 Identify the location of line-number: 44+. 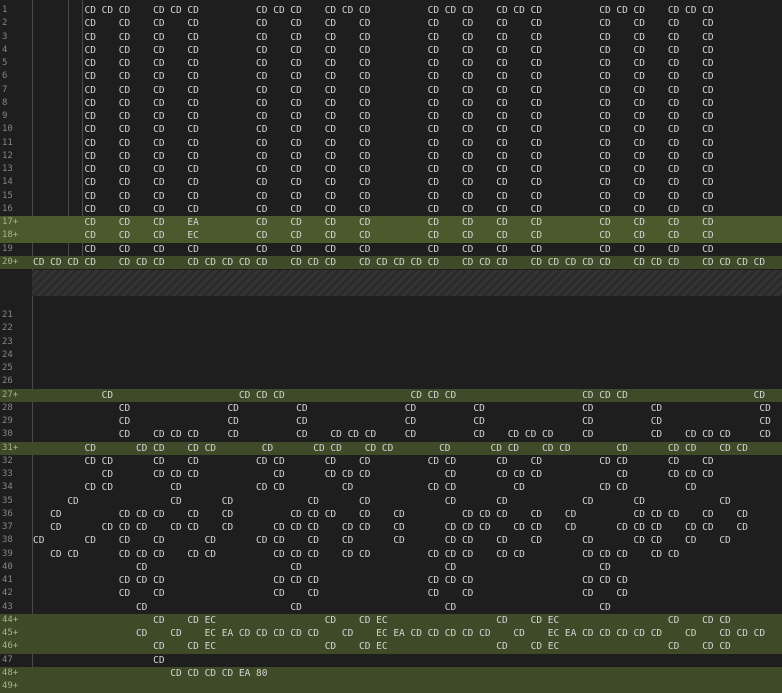
(10, 619).